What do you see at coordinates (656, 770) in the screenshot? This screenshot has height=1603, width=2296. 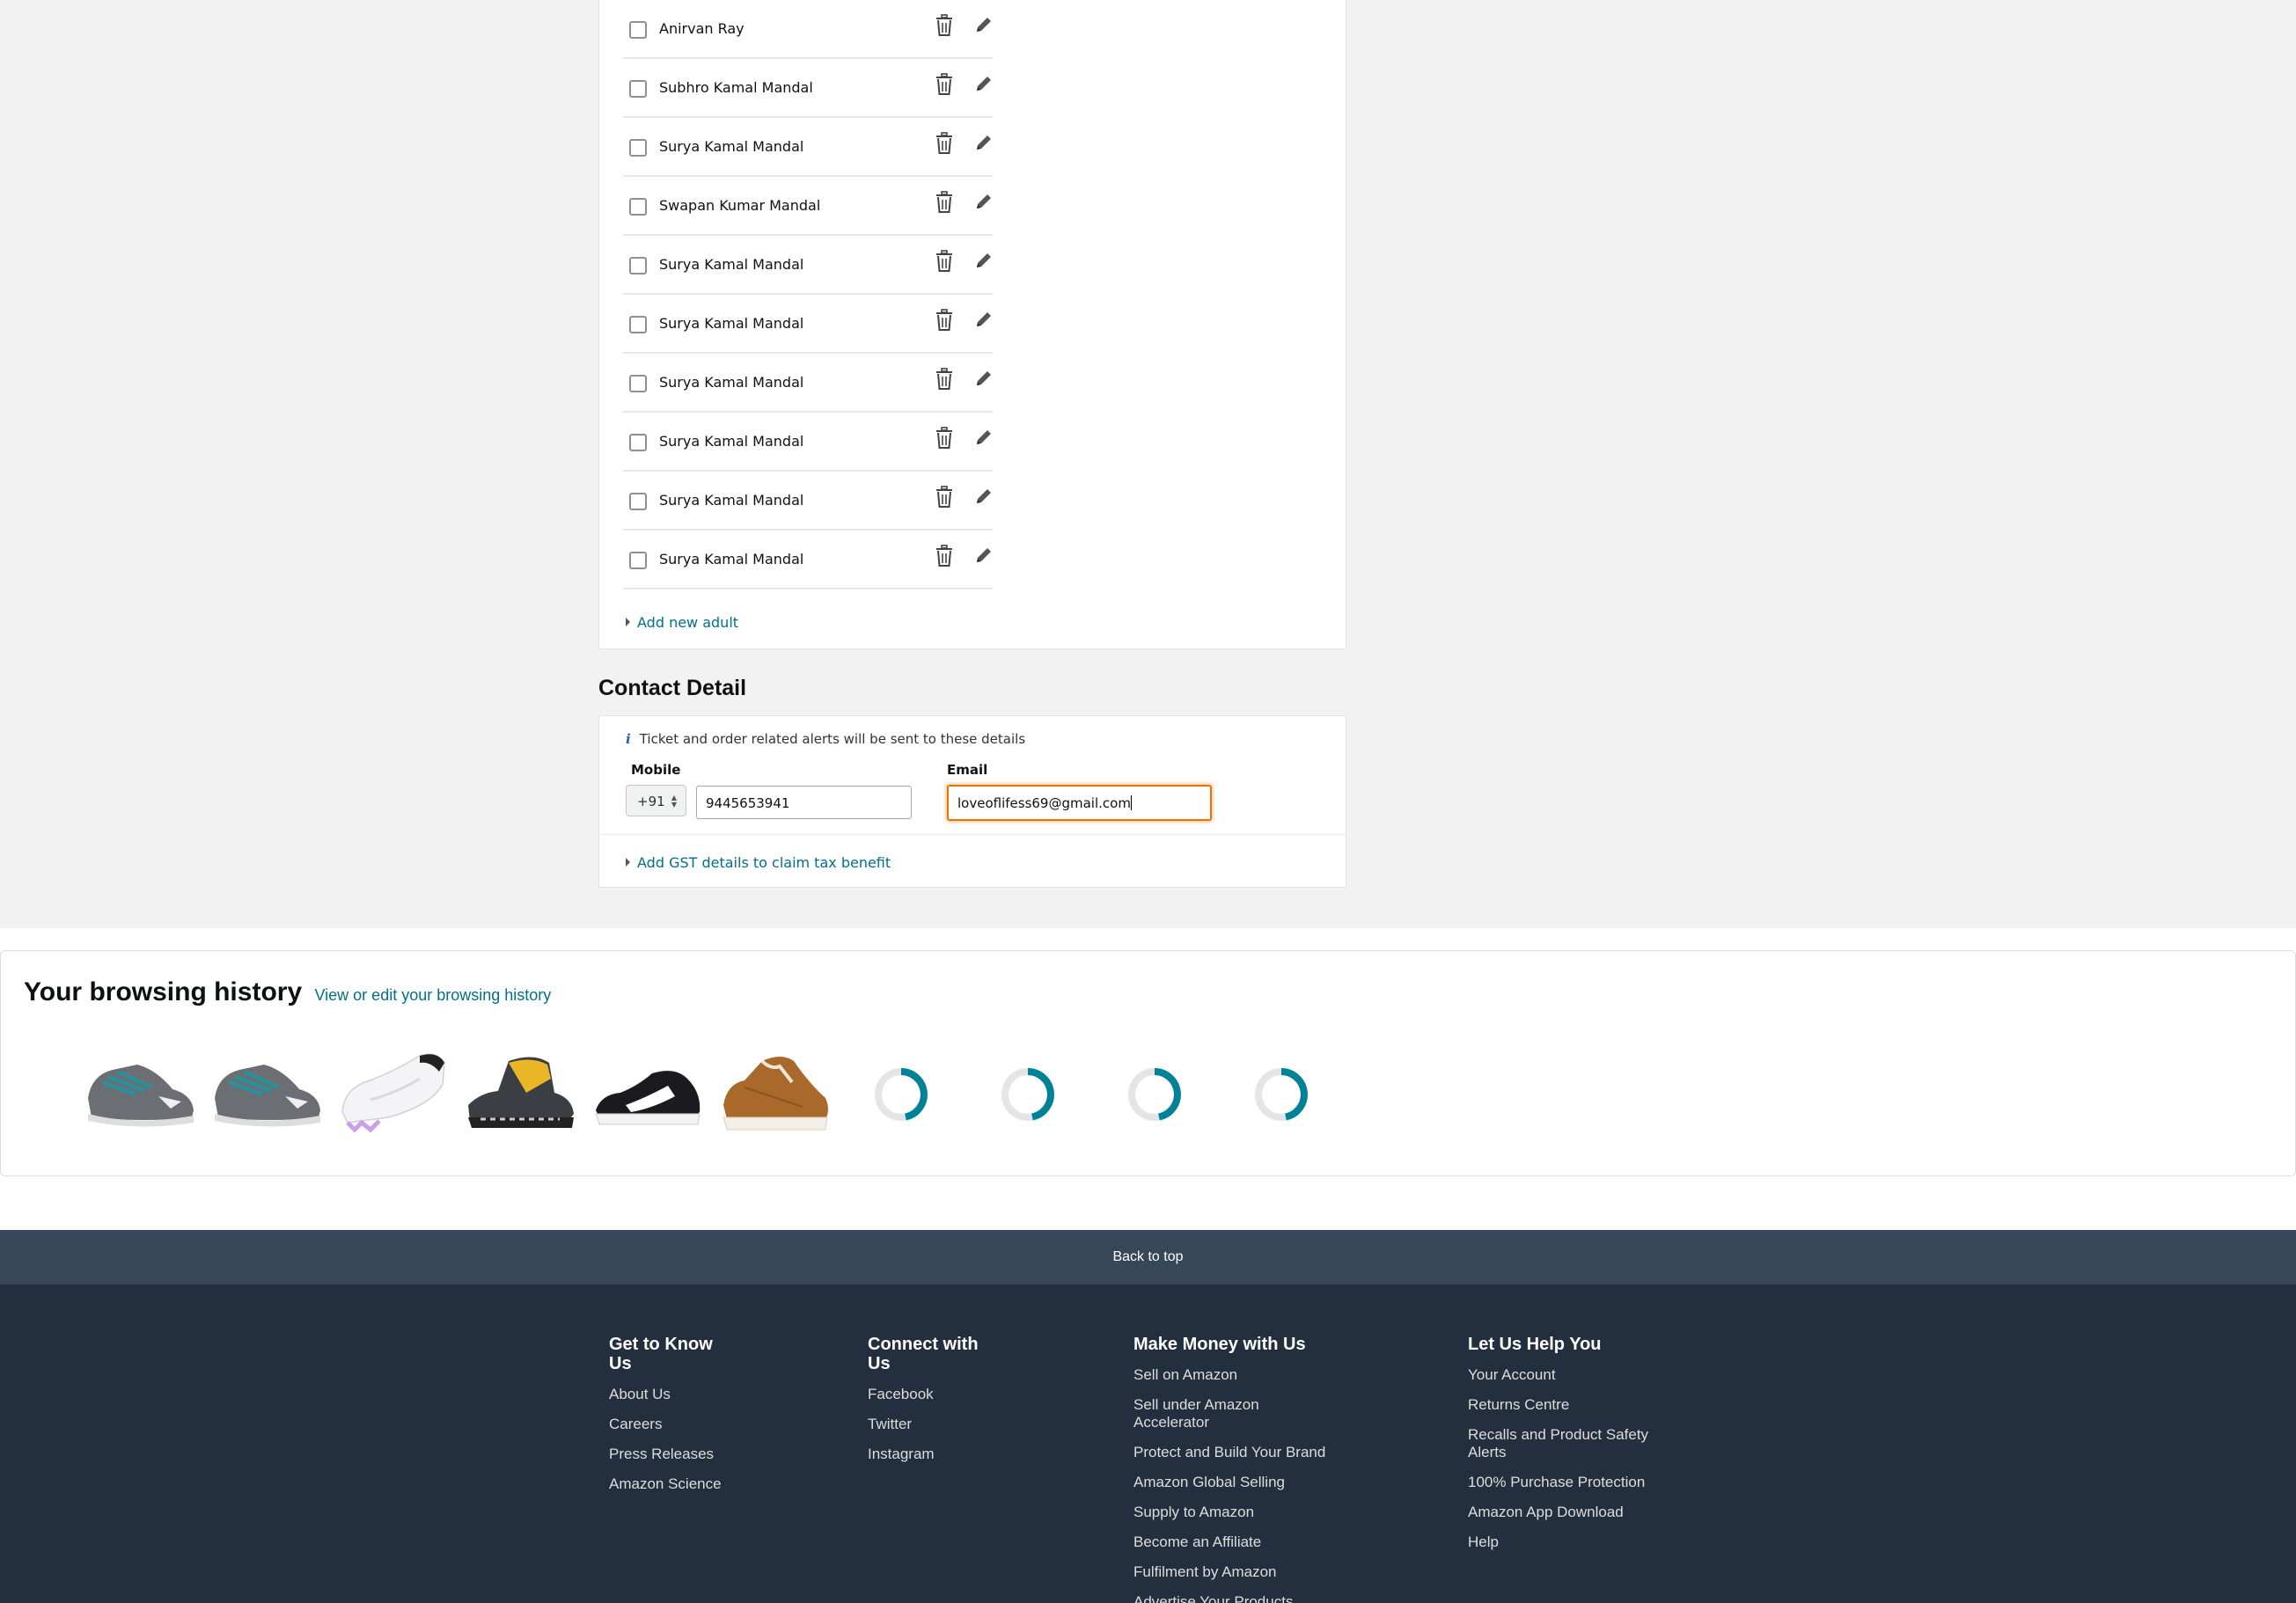 I see `mobile-label: Mobile` at bounding box center [656, 770].